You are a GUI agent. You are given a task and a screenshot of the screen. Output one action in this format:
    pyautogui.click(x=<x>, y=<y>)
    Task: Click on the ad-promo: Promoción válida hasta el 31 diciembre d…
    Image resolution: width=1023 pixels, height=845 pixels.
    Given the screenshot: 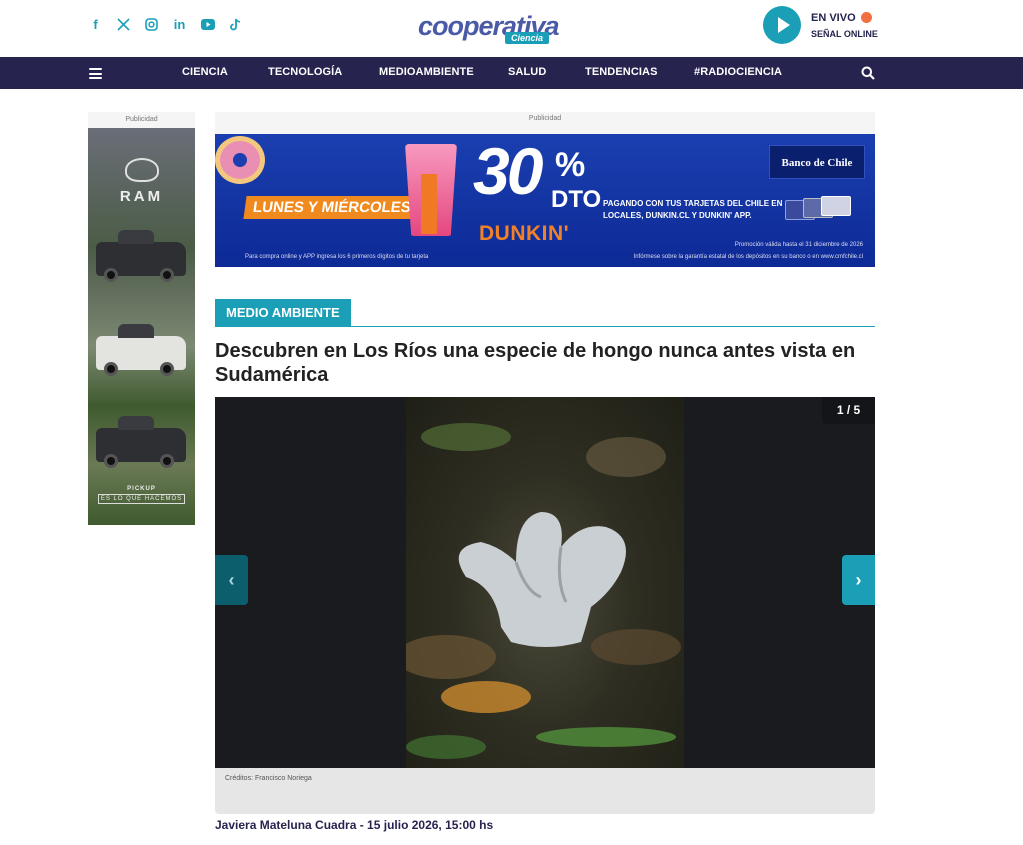 What is the action you would take?
    pyautogui.click(x=798, y=245)
    